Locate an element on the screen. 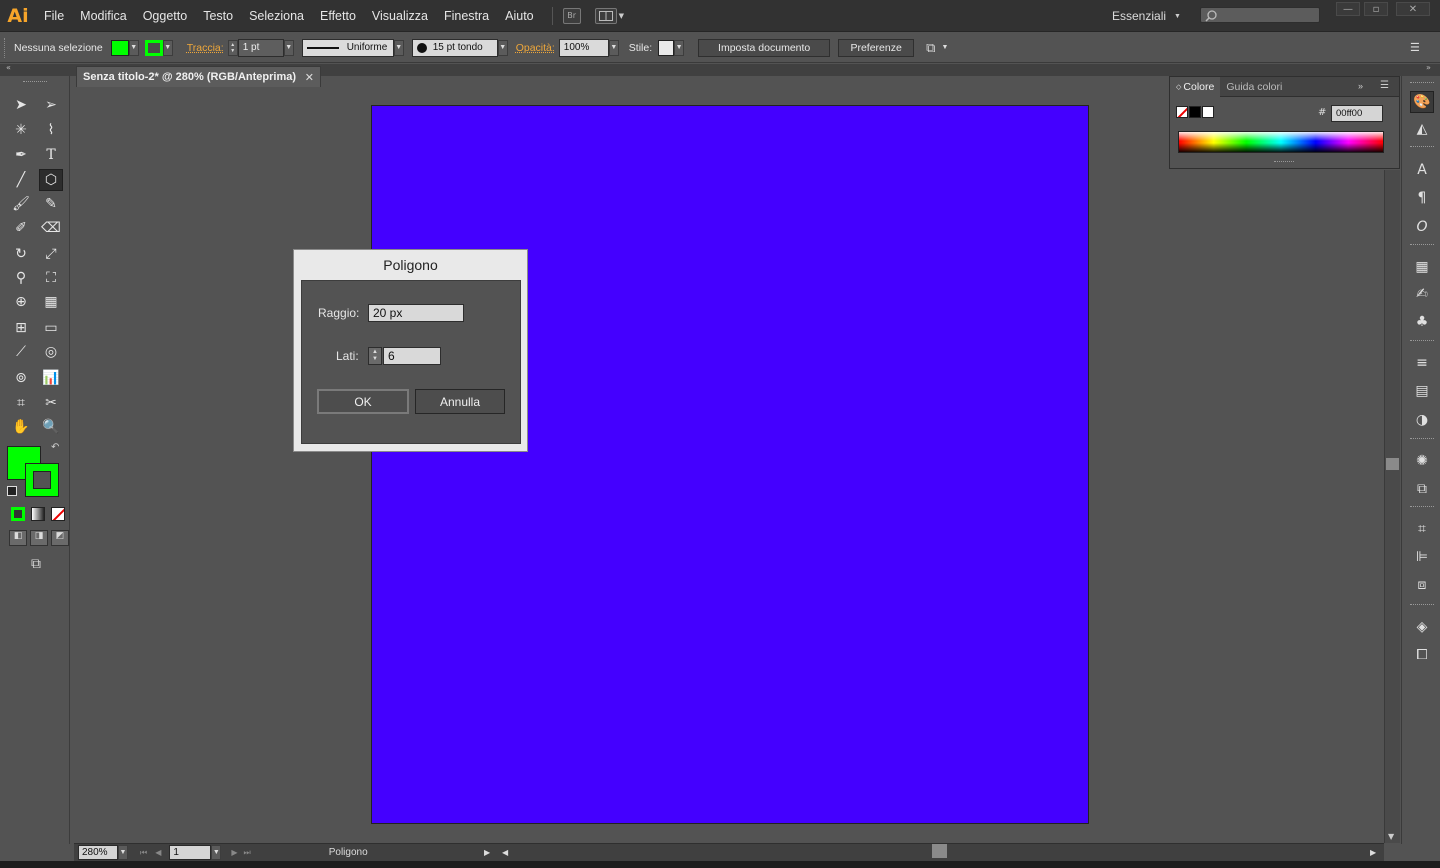  opacity-field: 100% is located at coordinates (583, 47).